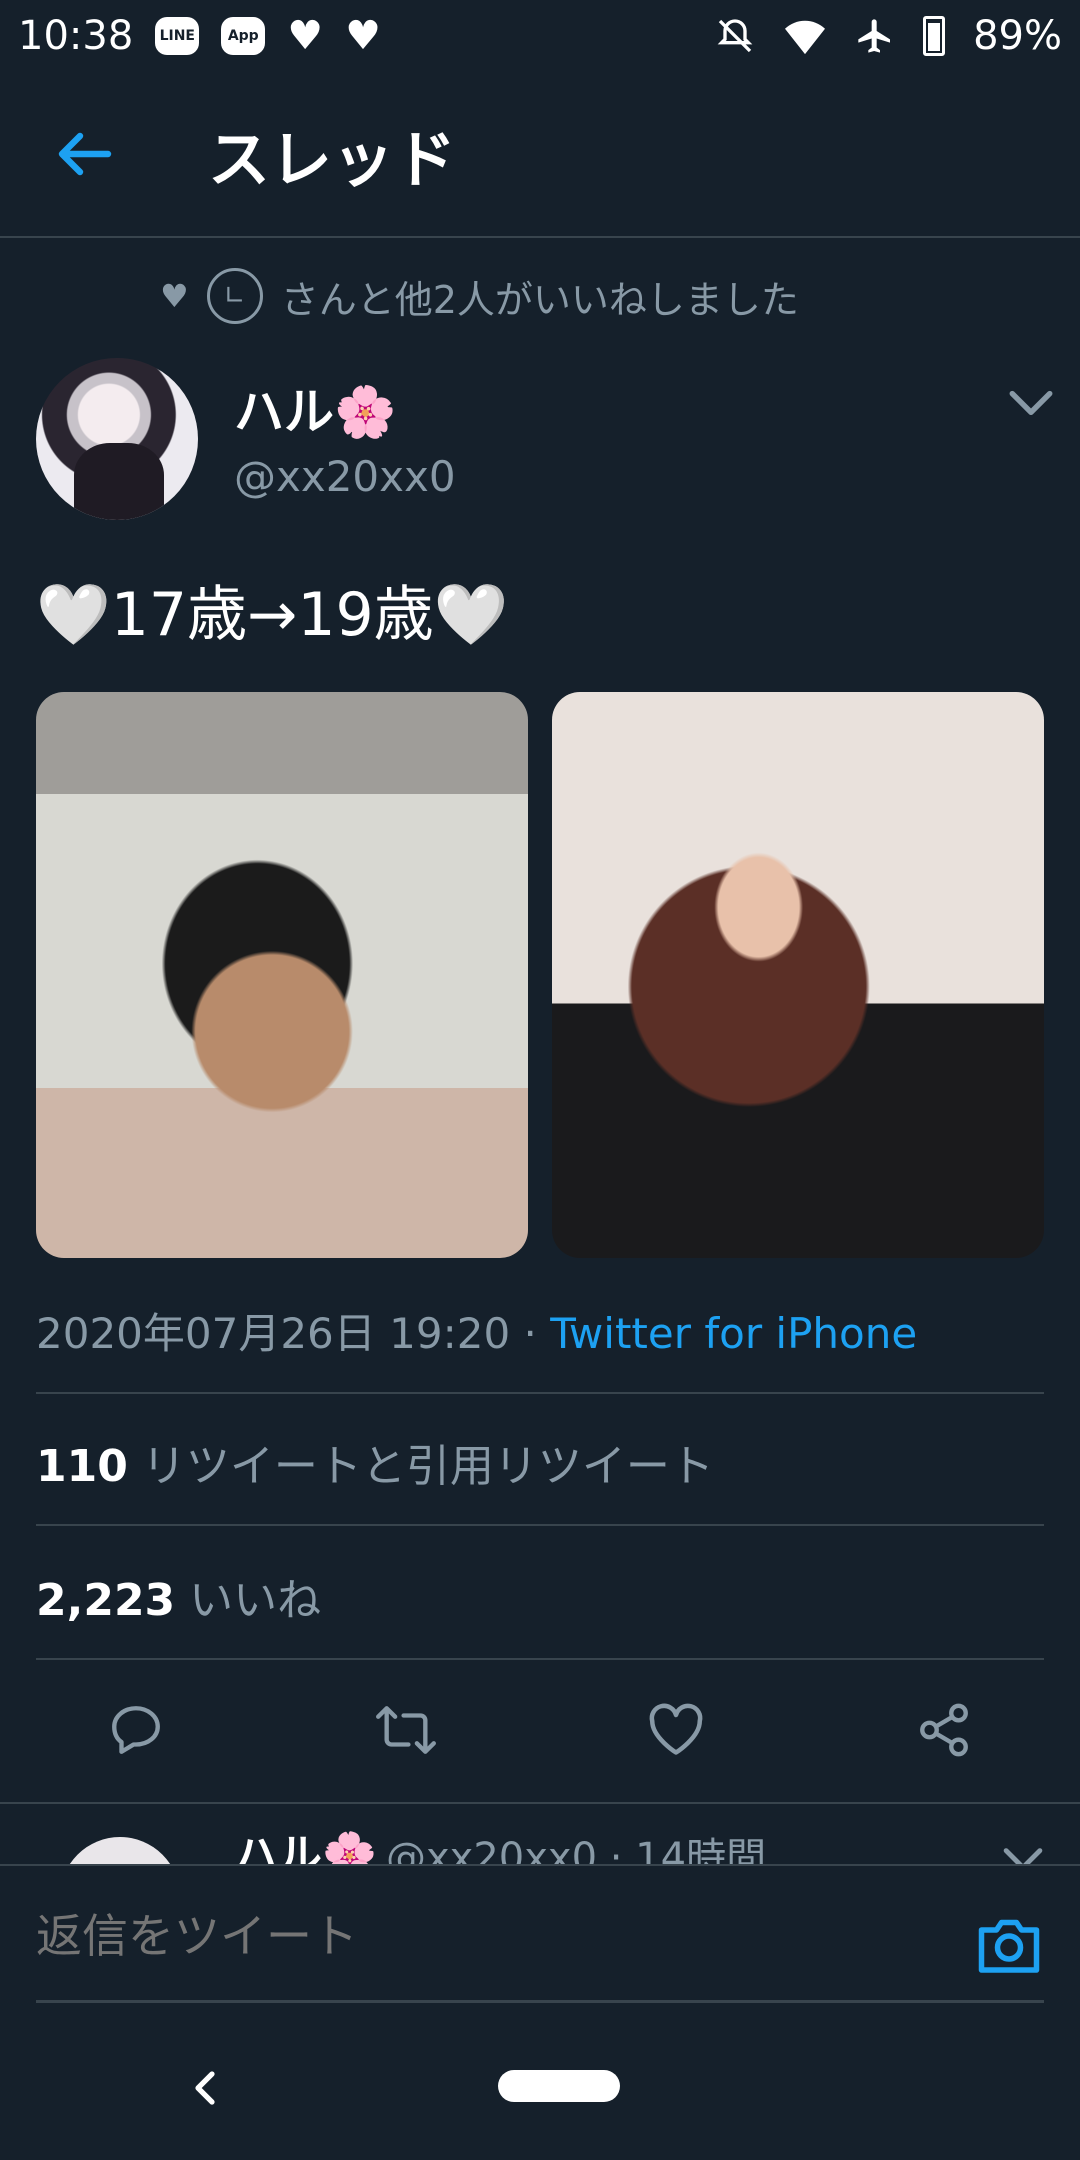  I want to click on reply-icon, so click(136, 1730).